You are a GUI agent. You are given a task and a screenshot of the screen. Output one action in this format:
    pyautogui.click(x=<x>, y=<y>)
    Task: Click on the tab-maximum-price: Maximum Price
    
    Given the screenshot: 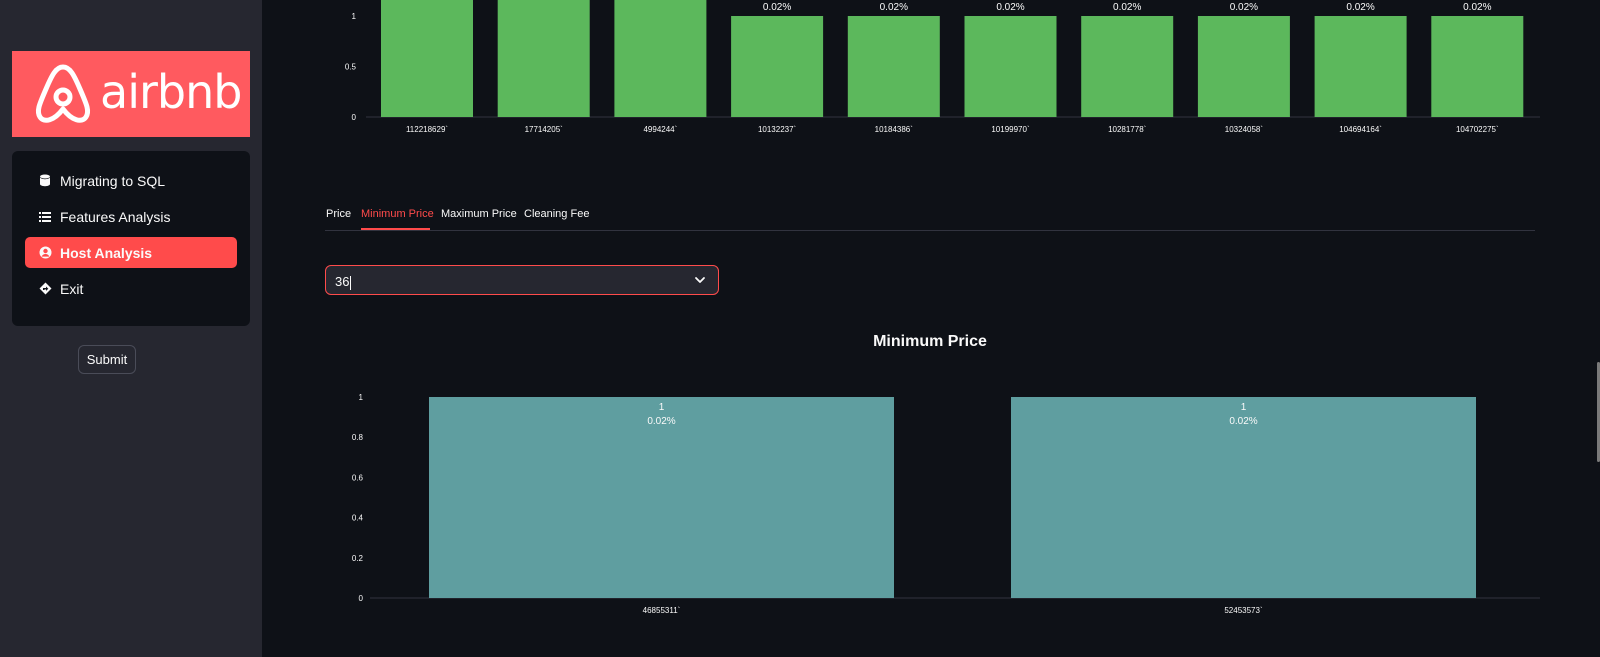 What is the action you would take?
    pyautogui.click(x=479, y=214)
    